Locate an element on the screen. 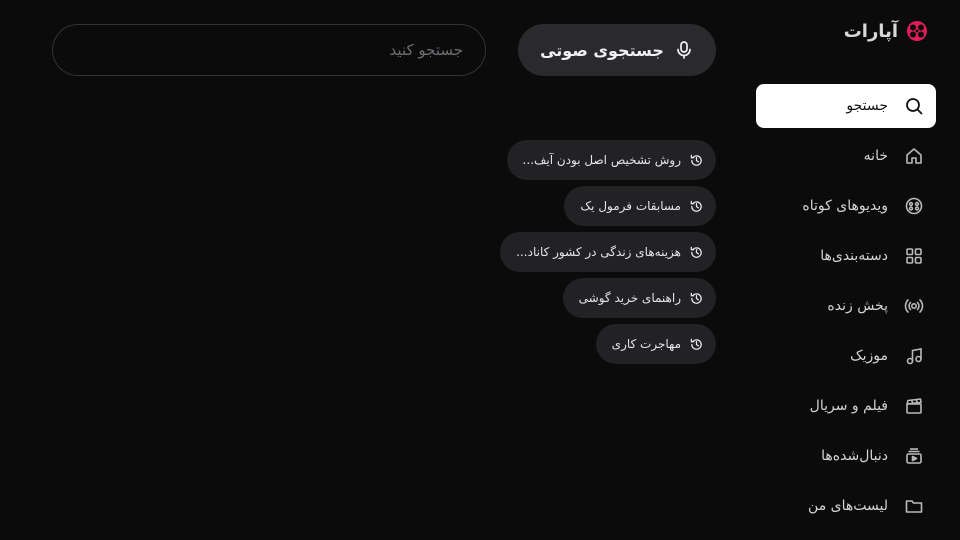 This screenshot has width=960, height=540. music-icon is located at coordinates (914, 356).